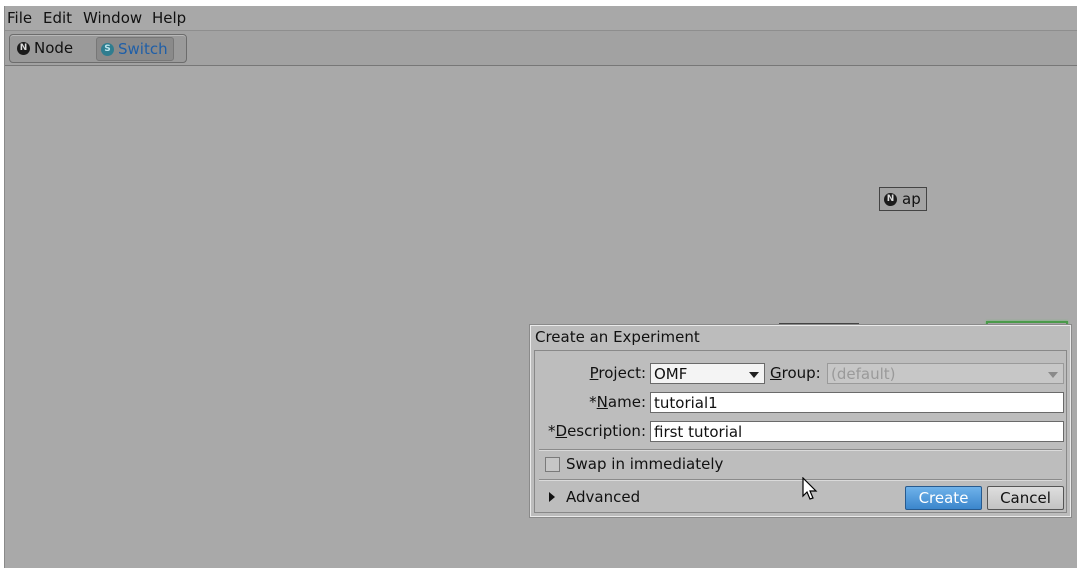  Describe the element at coordinates (671, 374) in the screenshot. I see `project-select-value: OMF` at that location.